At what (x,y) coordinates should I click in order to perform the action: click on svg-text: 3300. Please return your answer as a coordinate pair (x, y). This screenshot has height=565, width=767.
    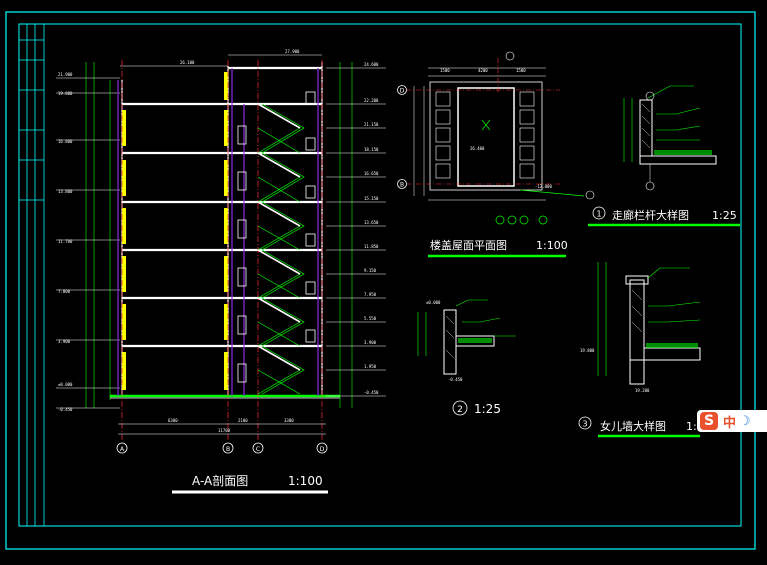
    Looking at the image, I should click on (289, 420).